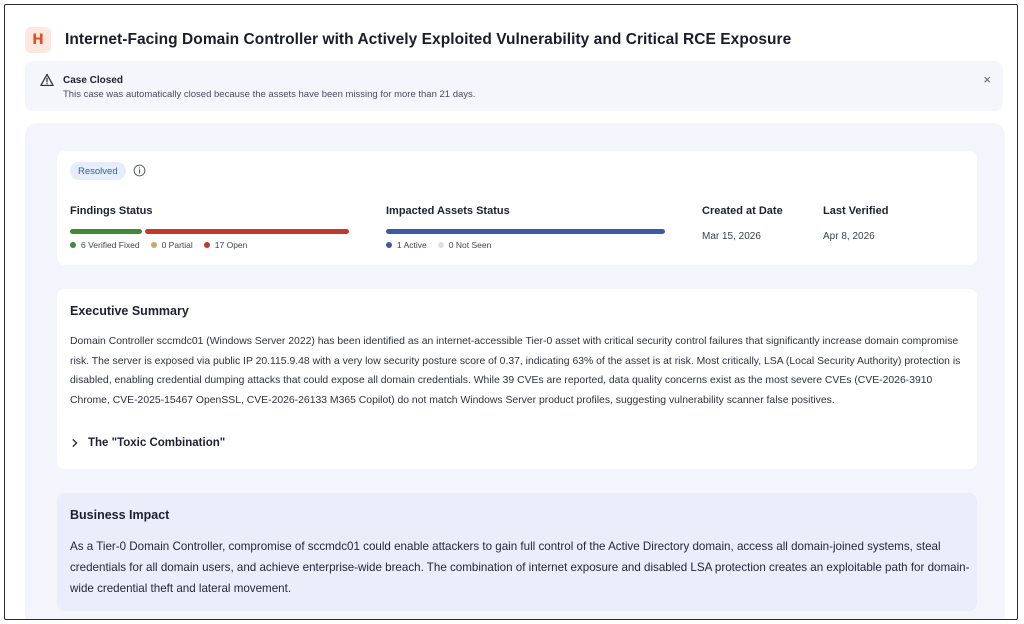  Describe the element at coordinates (157, 443) in the screenshot. I see `toxic-combination-label: The "Toxic Combination"` at that location.